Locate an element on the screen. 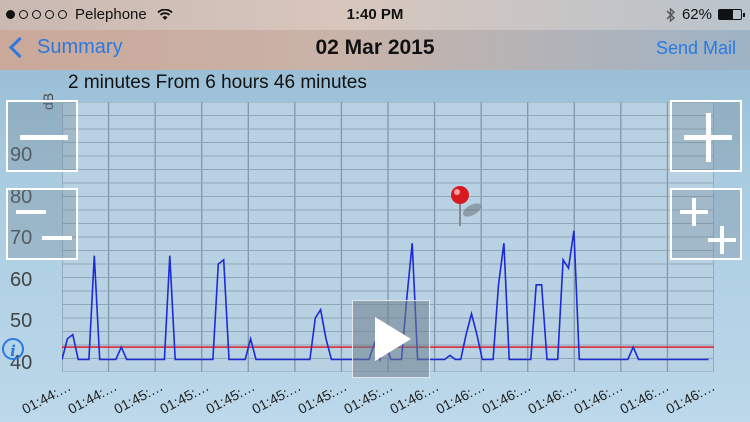 The image size is (750, 422). duration-subtitle: 2 minutes From 6 hours 46 minutes is located at coordinates (217, 82).